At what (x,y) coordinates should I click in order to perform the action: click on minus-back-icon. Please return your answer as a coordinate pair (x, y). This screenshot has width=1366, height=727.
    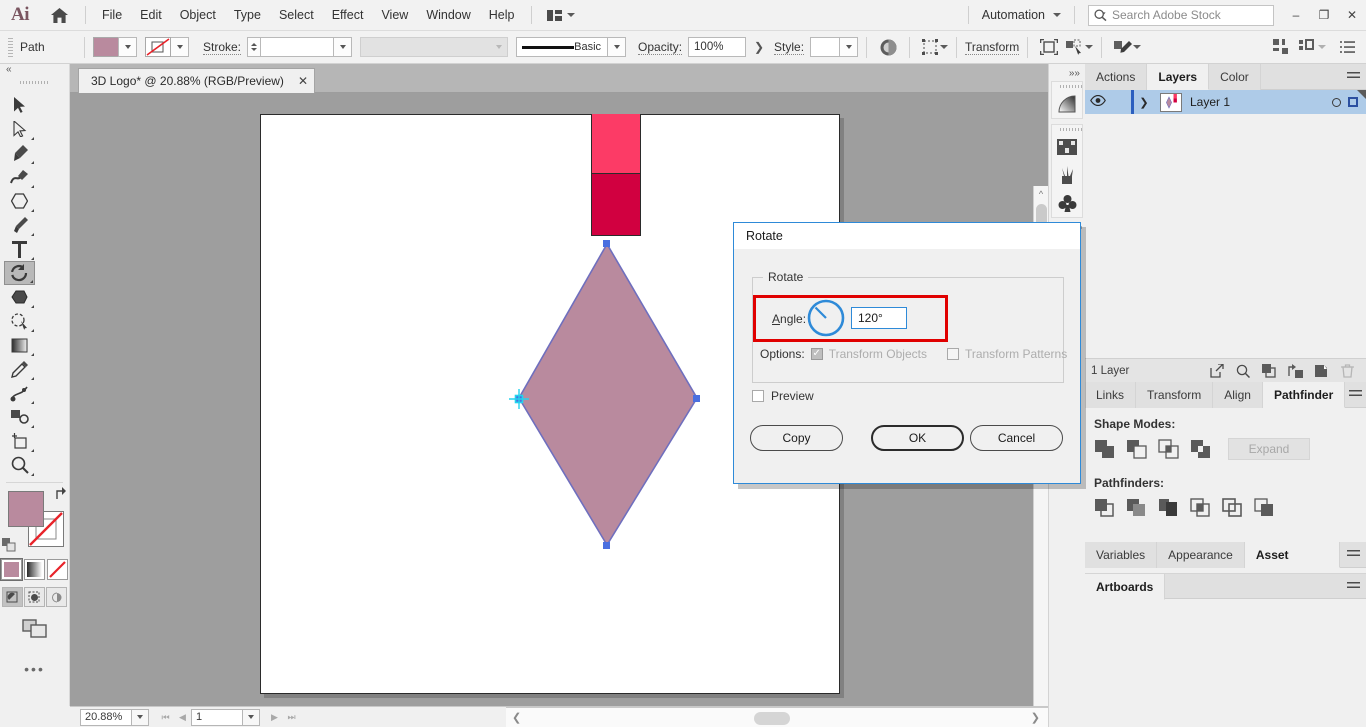
    Looking at the image, I should click on (1264, 507).